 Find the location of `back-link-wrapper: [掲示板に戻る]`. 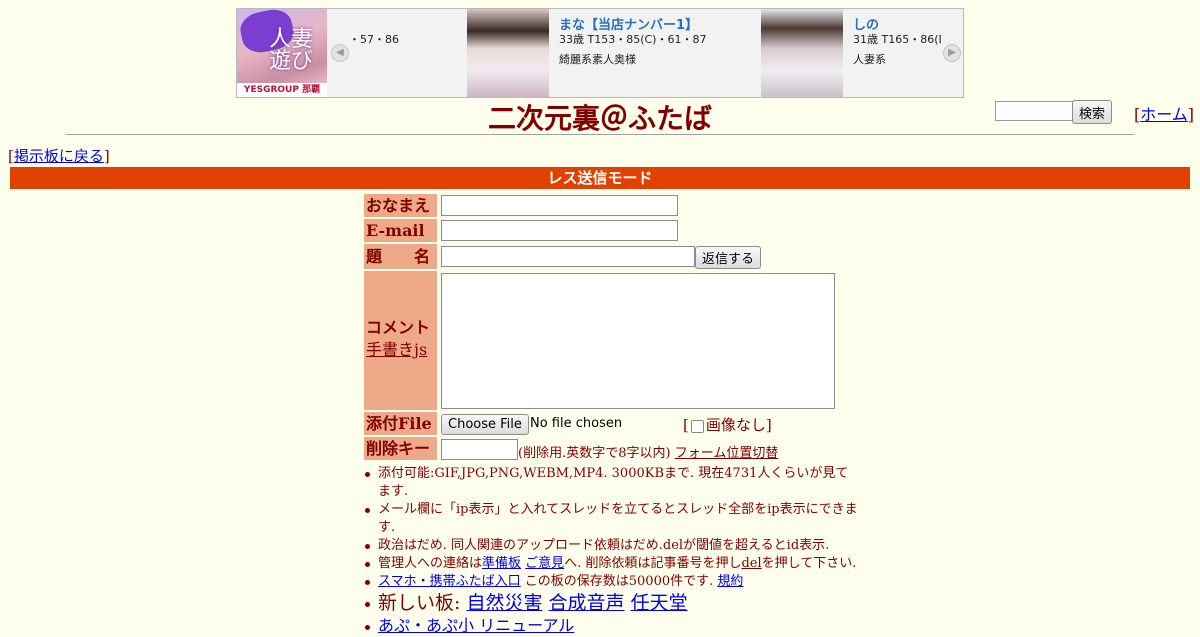

back-link-wrapper: [掲示板に戻る] is located at coordinates (59, 156).